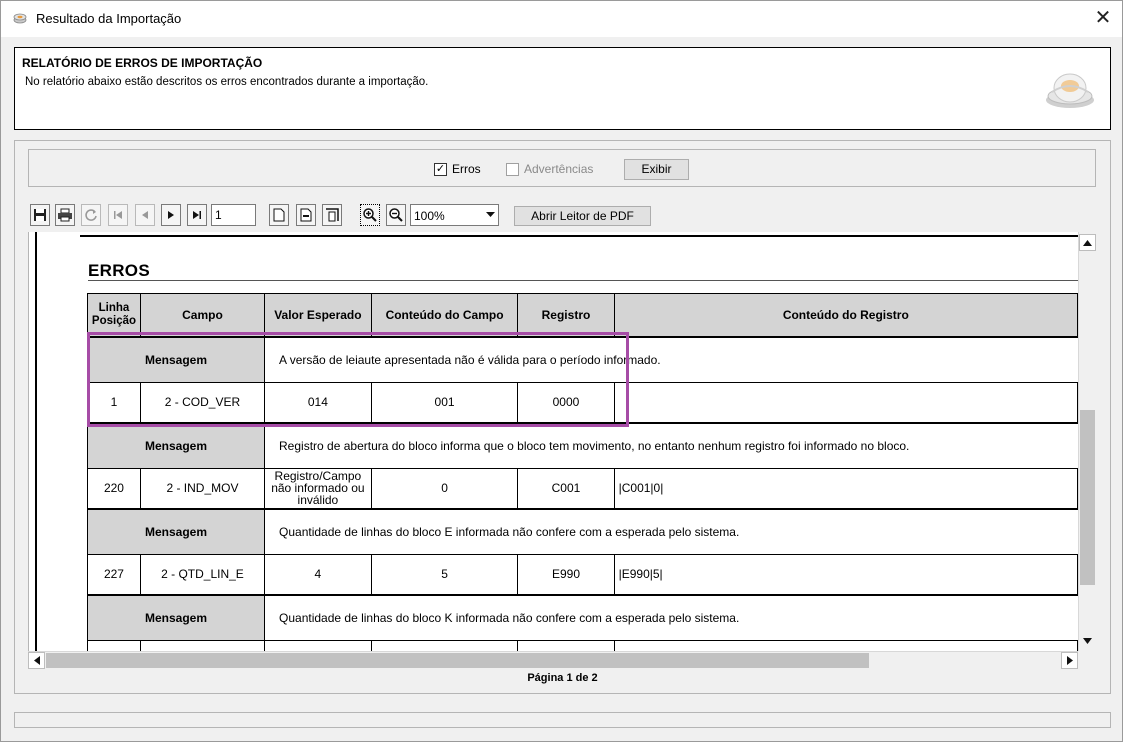  What do you see at coordinates (559, 169) in the screenshot?
I see `warnings-checkbox-label: Advertências` at bounding box center [559, 169].